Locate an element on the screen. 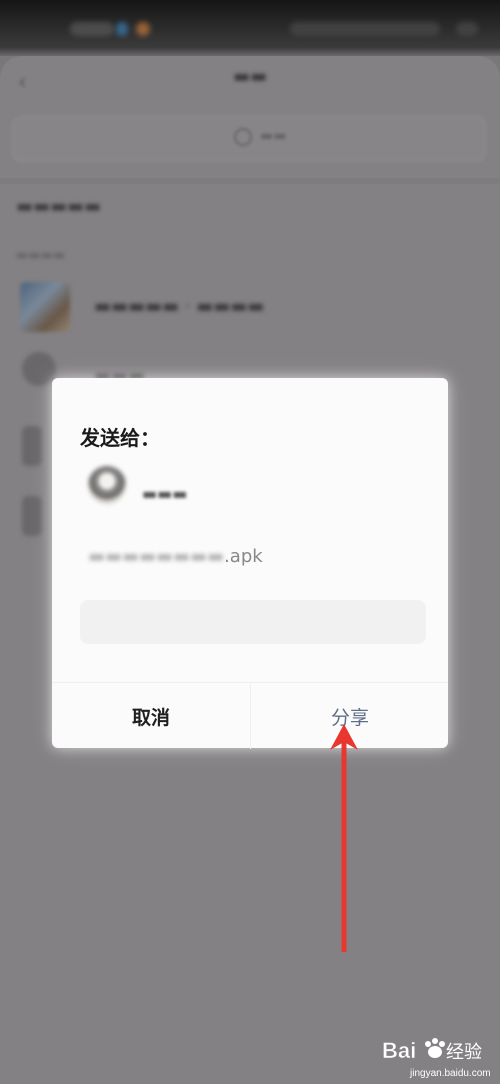  recipient-name-blur: ▬▬▬ is located at coordinates (165, 493).